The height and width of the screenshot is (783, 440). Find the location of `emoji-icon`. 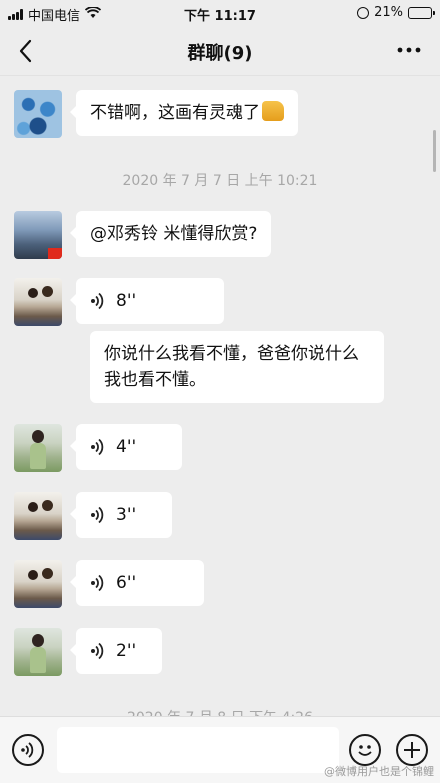

emoji-icon is located at coordinates (365, 750).